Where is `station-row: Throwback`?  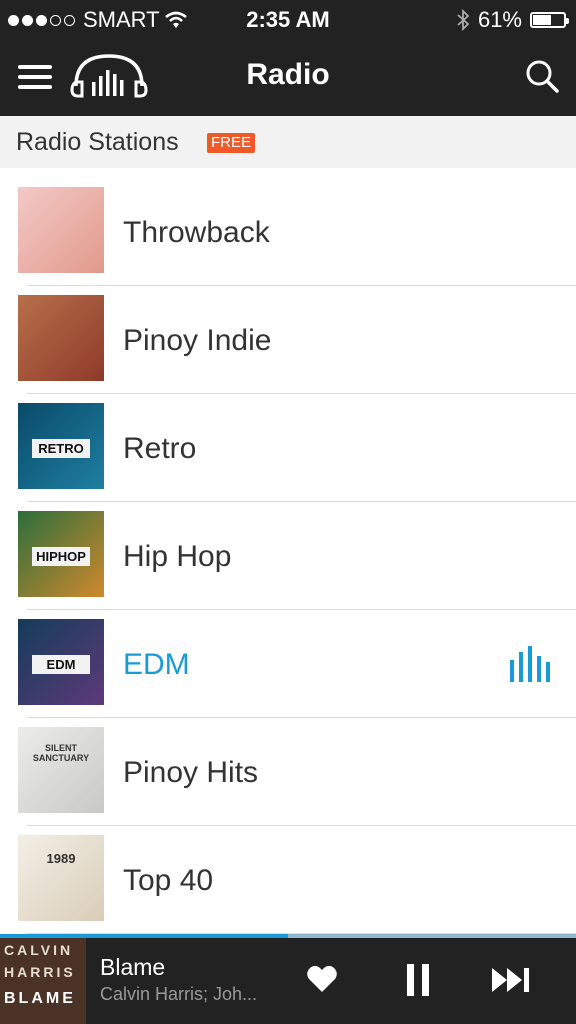
station-row: Throwback is located at coordinates (288, 232).